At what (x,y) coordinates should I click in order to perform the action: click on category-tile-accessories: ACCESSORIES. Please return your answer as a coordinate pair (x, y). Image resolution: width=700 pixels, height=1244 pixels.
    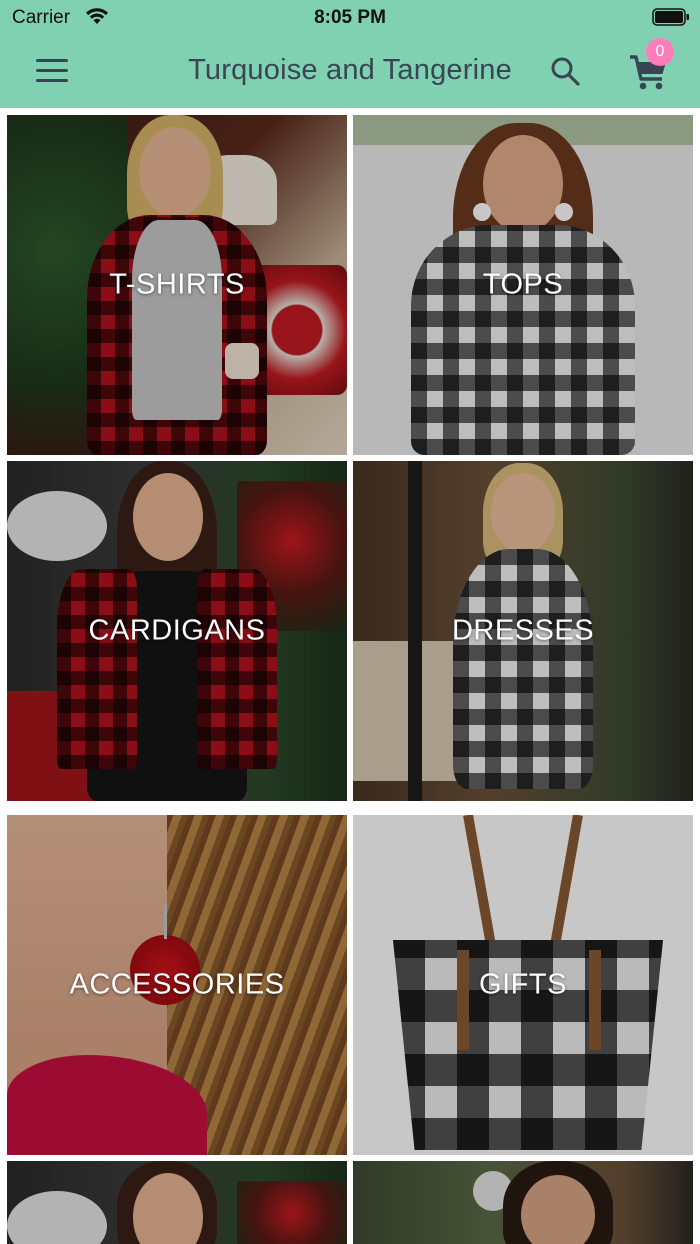
    Looking at the image, I should click on (177, 985).